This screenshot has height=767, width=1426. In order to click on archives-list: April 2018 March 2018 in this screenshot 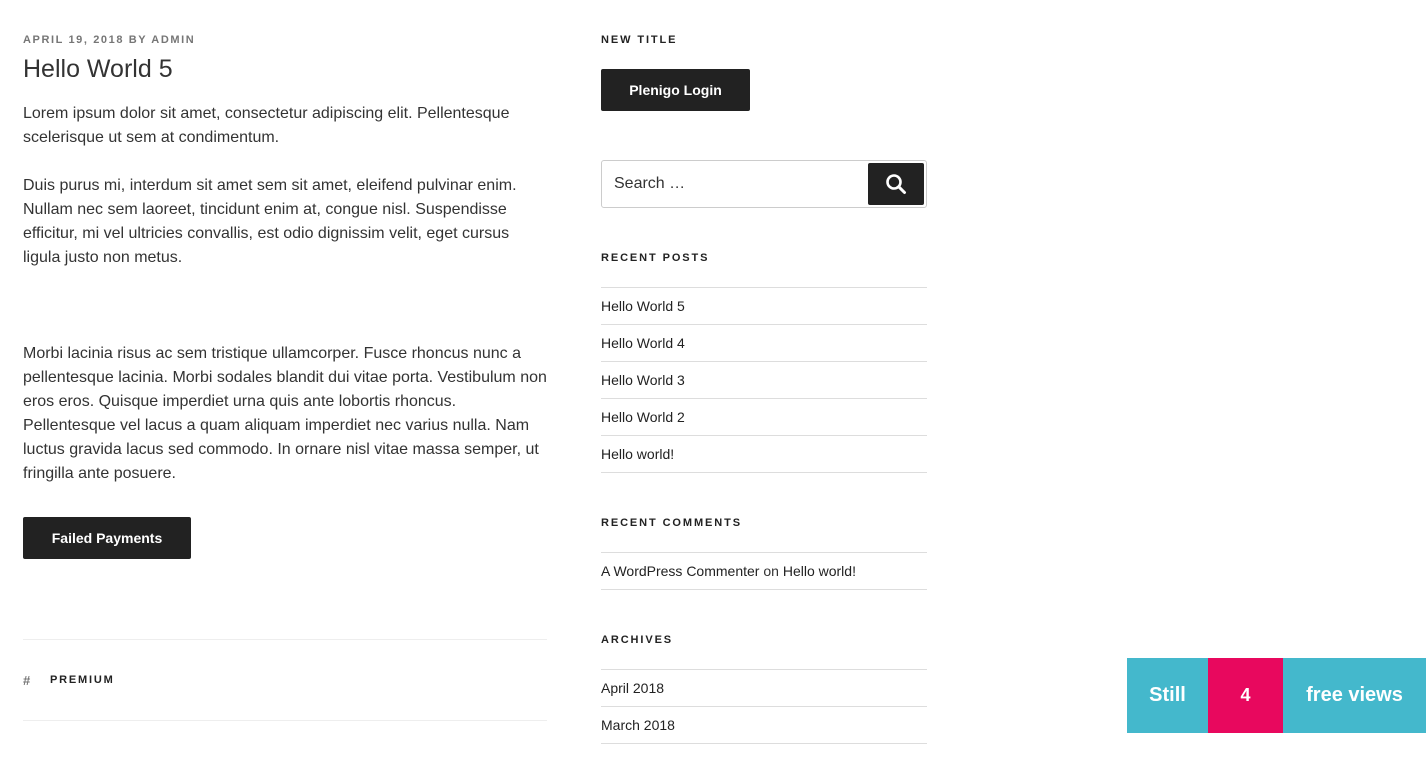, I will do `click(764, 706)`.